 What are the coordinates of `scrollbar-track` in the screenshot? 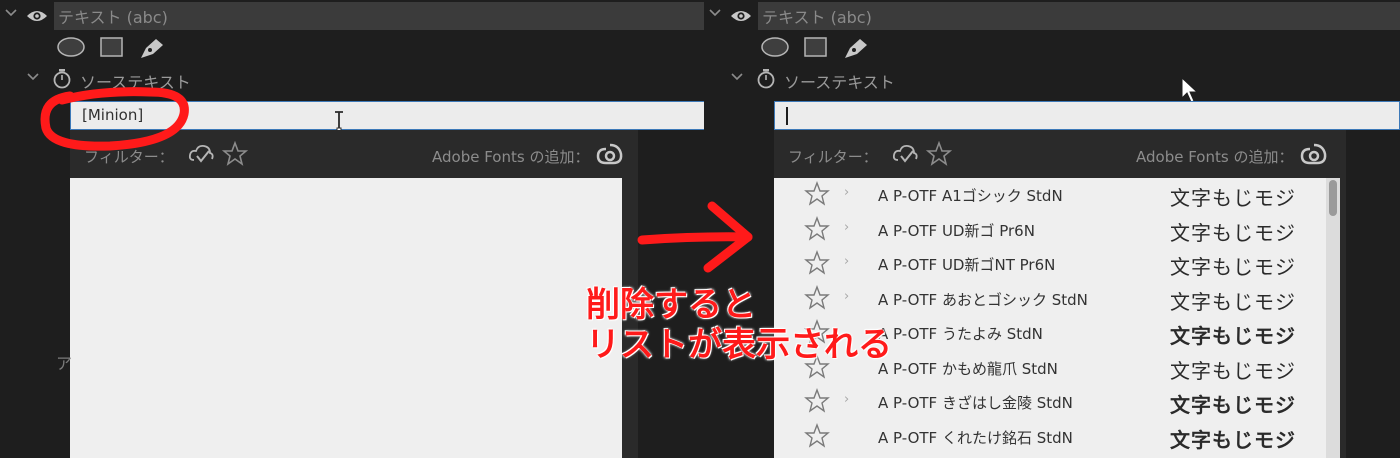 It's located at (1333, 318).